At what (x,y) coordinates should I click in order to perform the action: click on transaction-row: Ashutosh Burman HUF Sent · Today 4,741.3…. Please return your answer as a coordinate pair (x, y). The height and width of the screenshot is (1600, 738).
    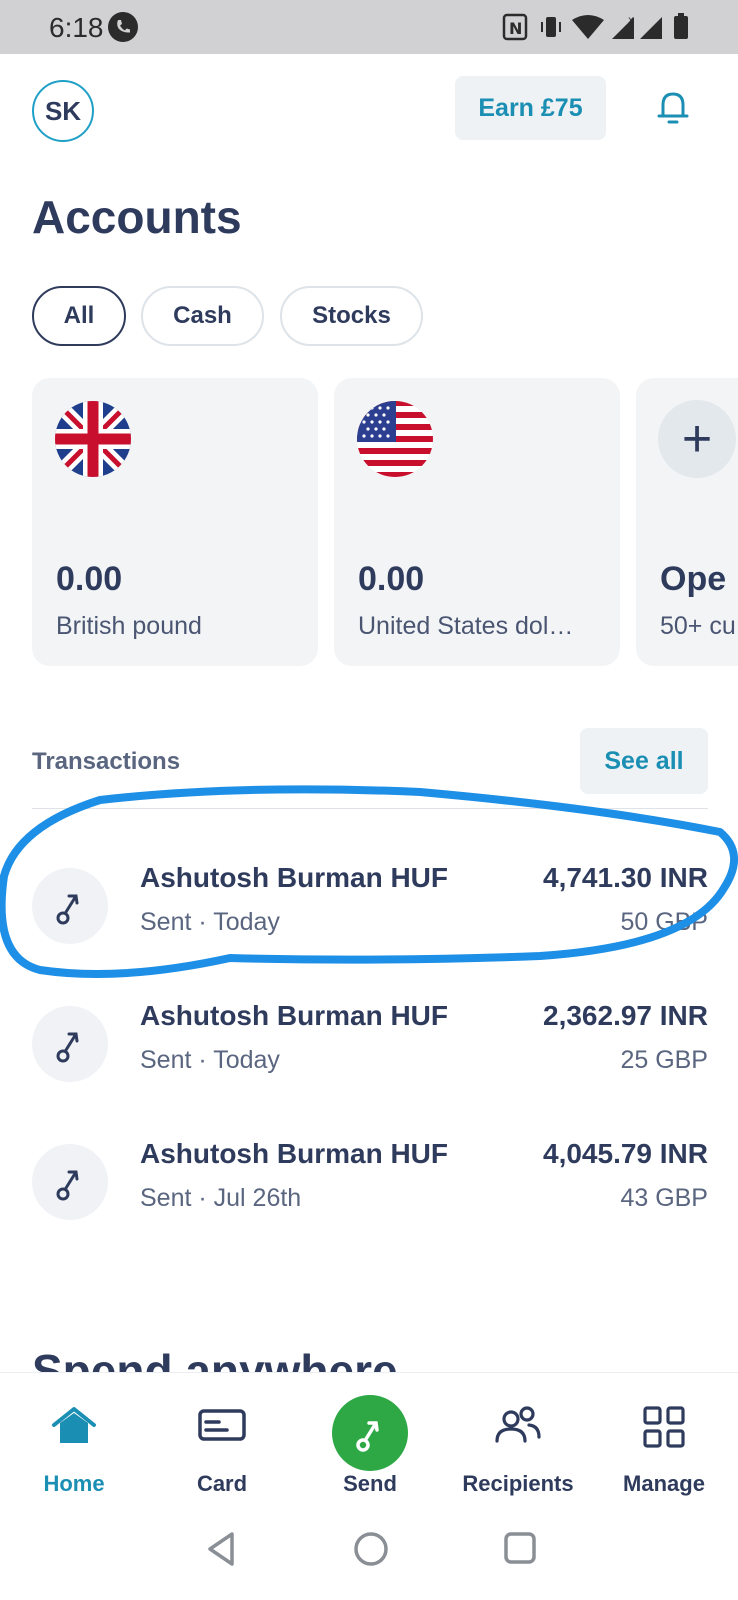
    Looking at the image, I should click on (369, 911).